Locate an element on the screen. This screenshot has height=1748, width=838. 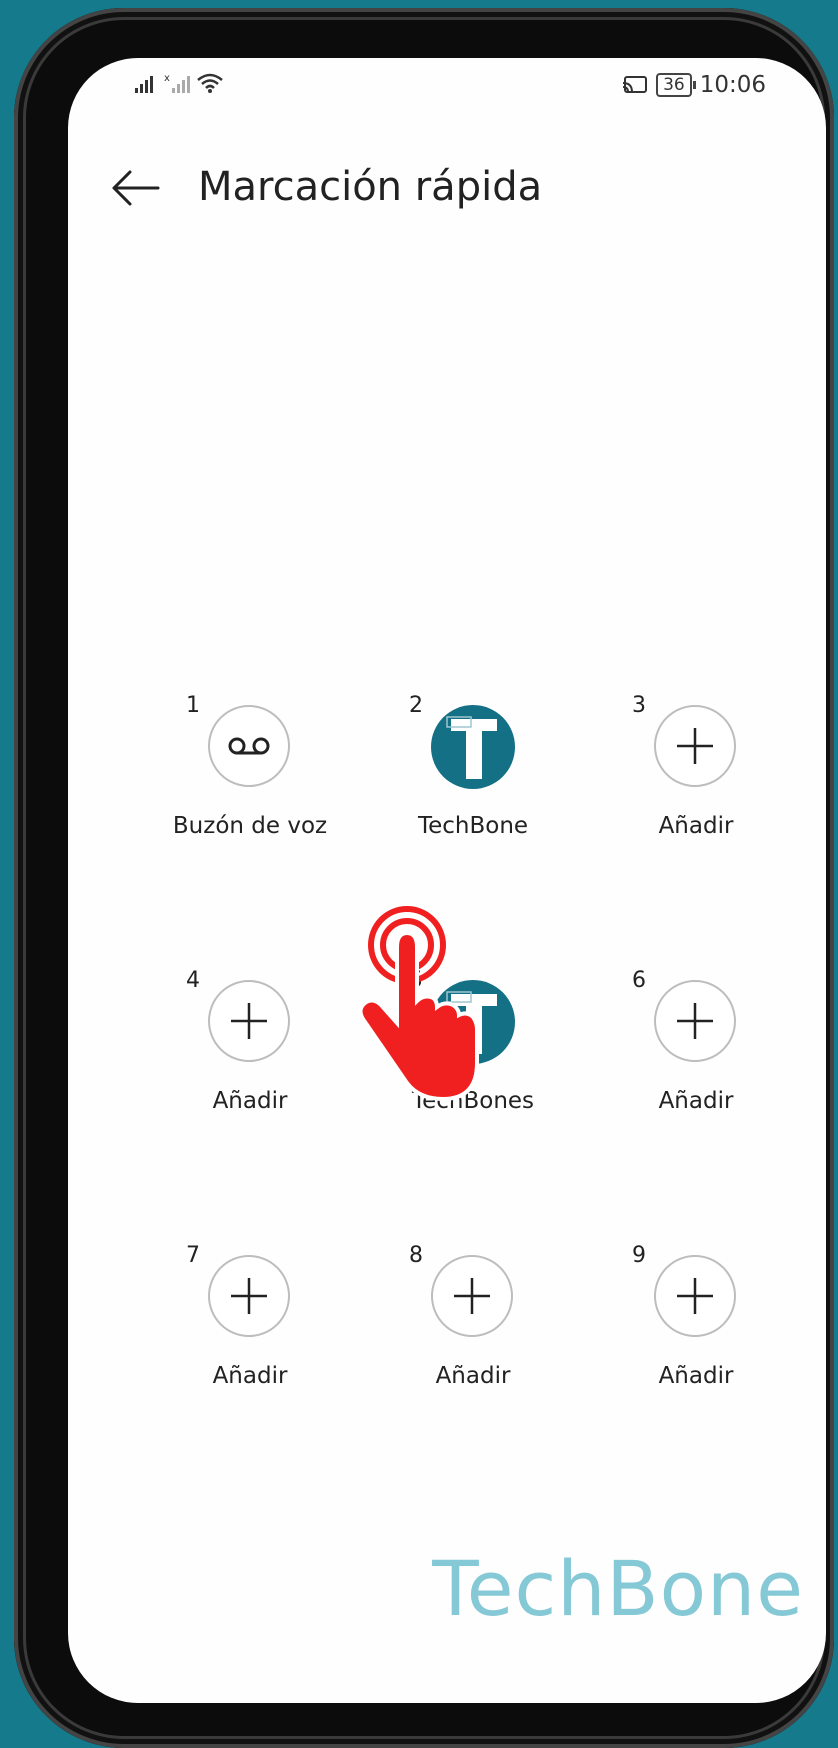
app-header: Marcación rápida is located at coordinates (447, 188).